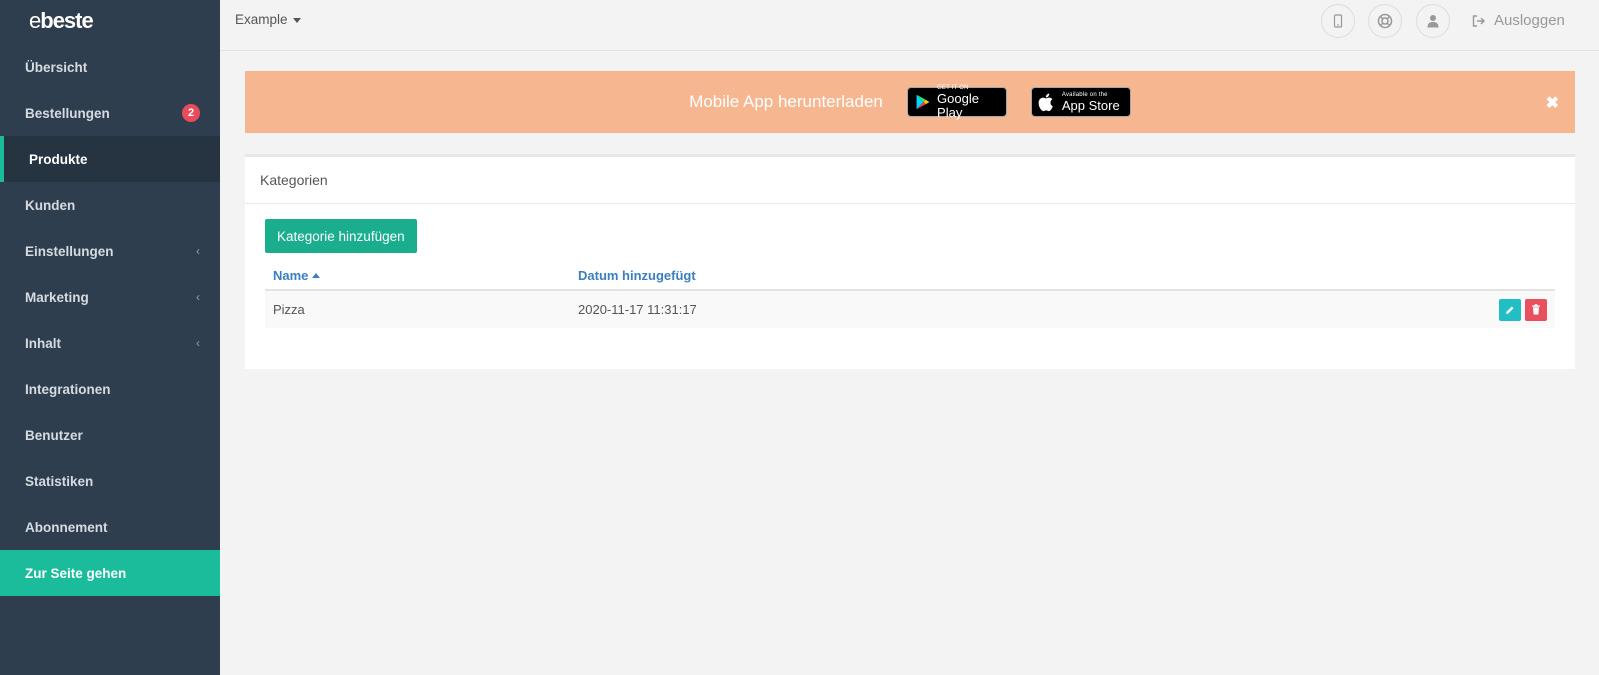 This screenshot has width=1599, height=675. What do you see at coordinates (66, 20) in the screenshot?
I see `logo-rest: beste` at bounding box center [66, 20].